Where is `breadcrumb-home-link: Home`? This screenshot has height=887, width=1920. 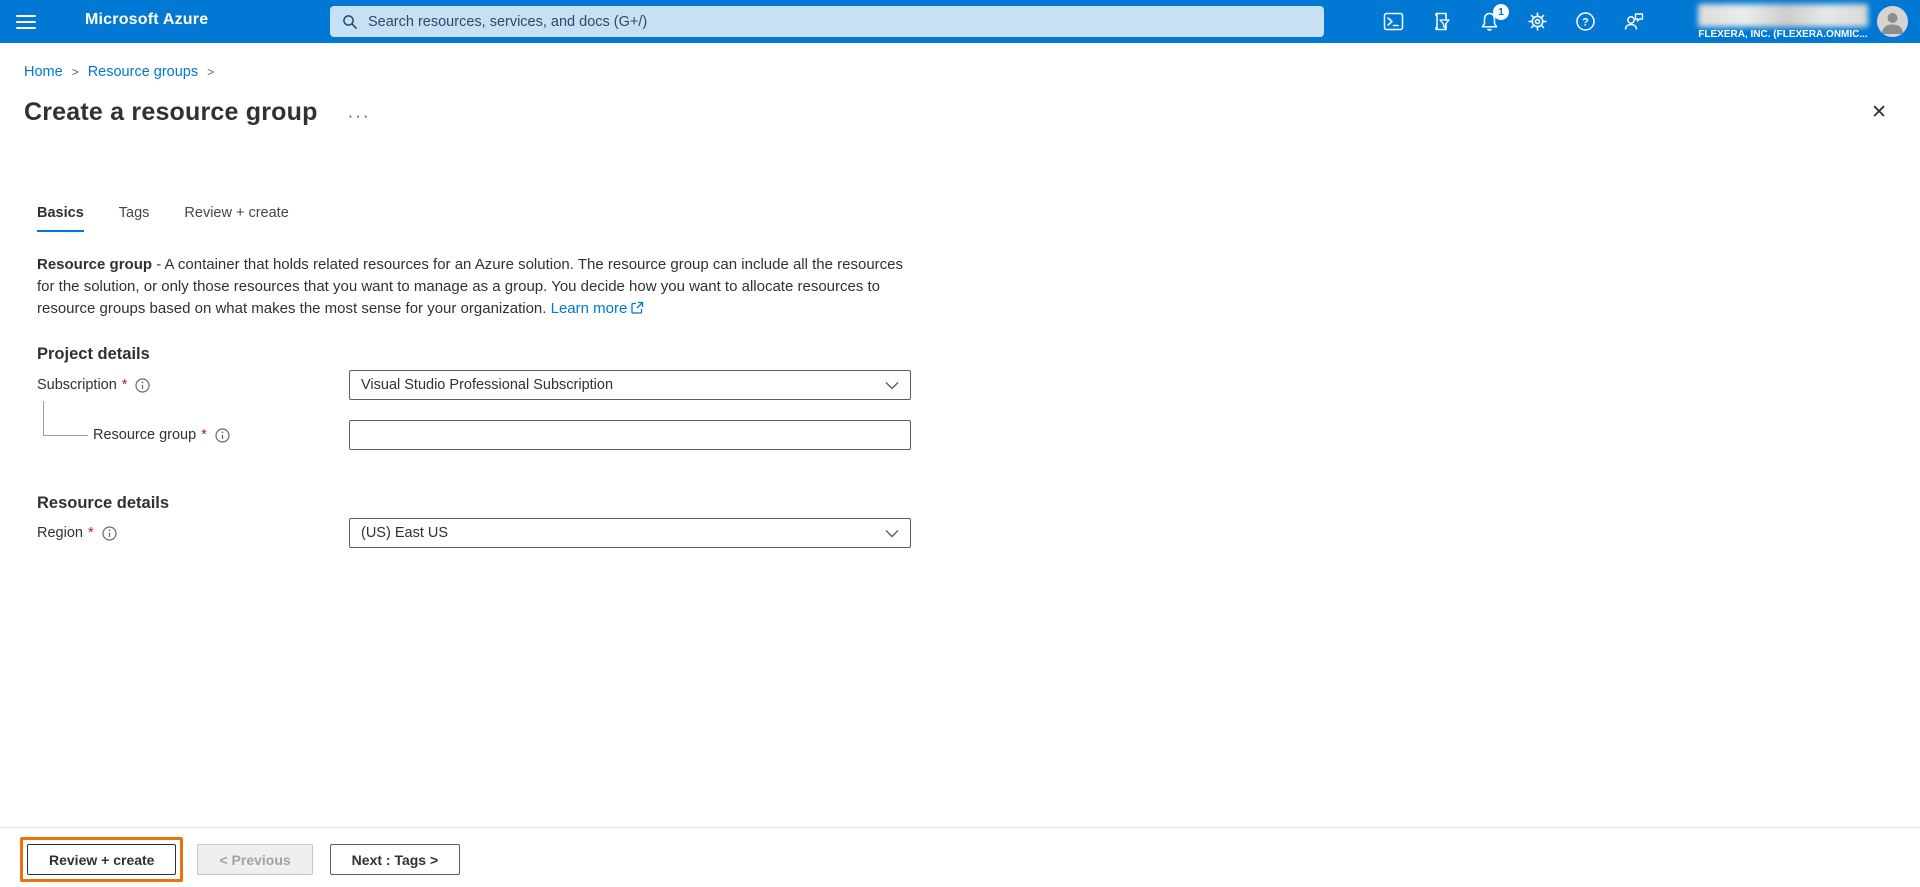
breadcrumb-home-link: Home is located at coordinates (43, 72).